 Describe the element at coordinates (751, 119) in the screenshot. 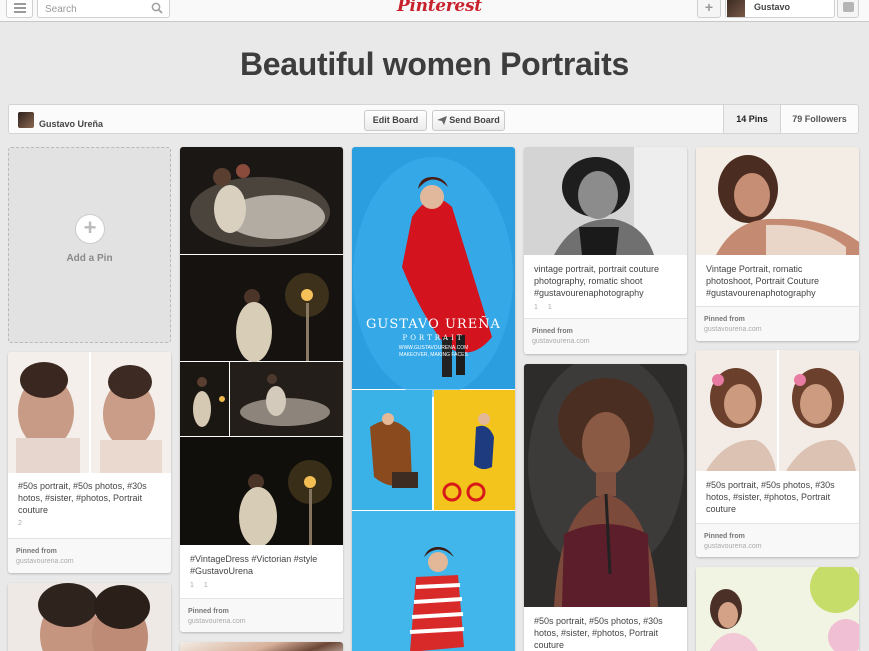

I see `pins-count-tab: 14 Pins` at that location.